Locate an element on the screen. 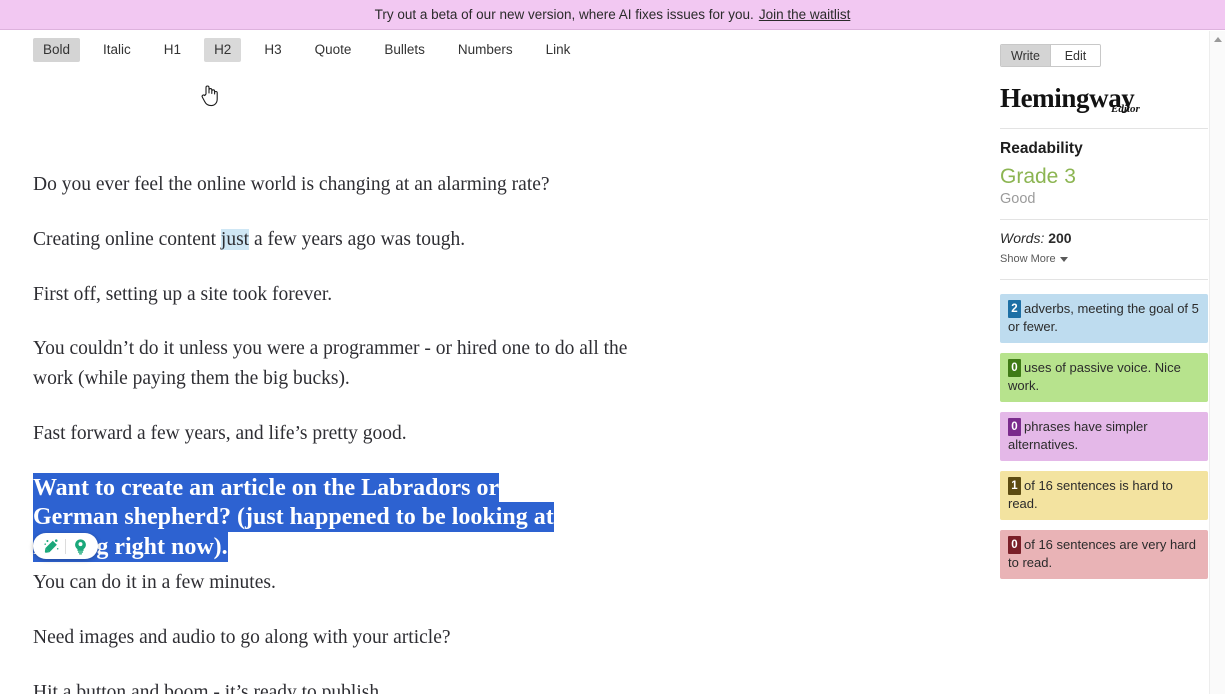 The image size is (1225, 694). words-block: Words: 200 Show More is located at coordinates (1104, 250).